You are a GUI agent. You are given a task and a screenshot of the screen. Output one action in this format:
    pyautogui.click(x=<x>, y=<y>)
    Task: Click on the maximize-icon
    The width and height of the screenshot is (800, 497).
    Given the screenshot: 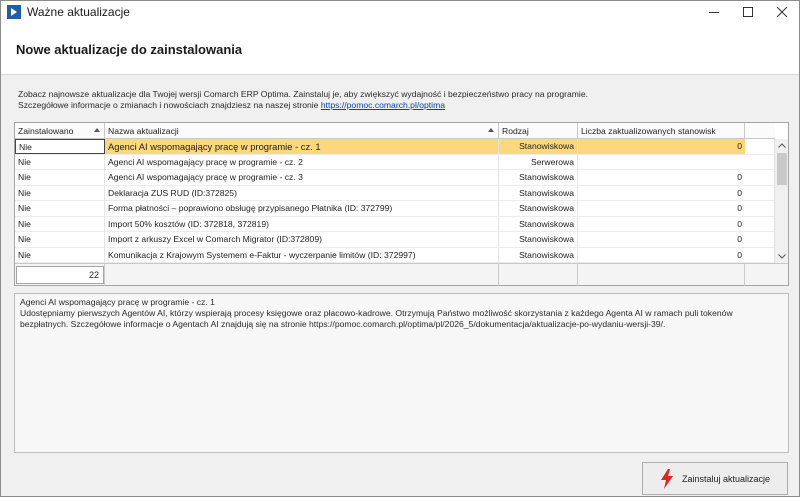 What is the action you would take?
    pyautogui.click(x=748, y=12)
    